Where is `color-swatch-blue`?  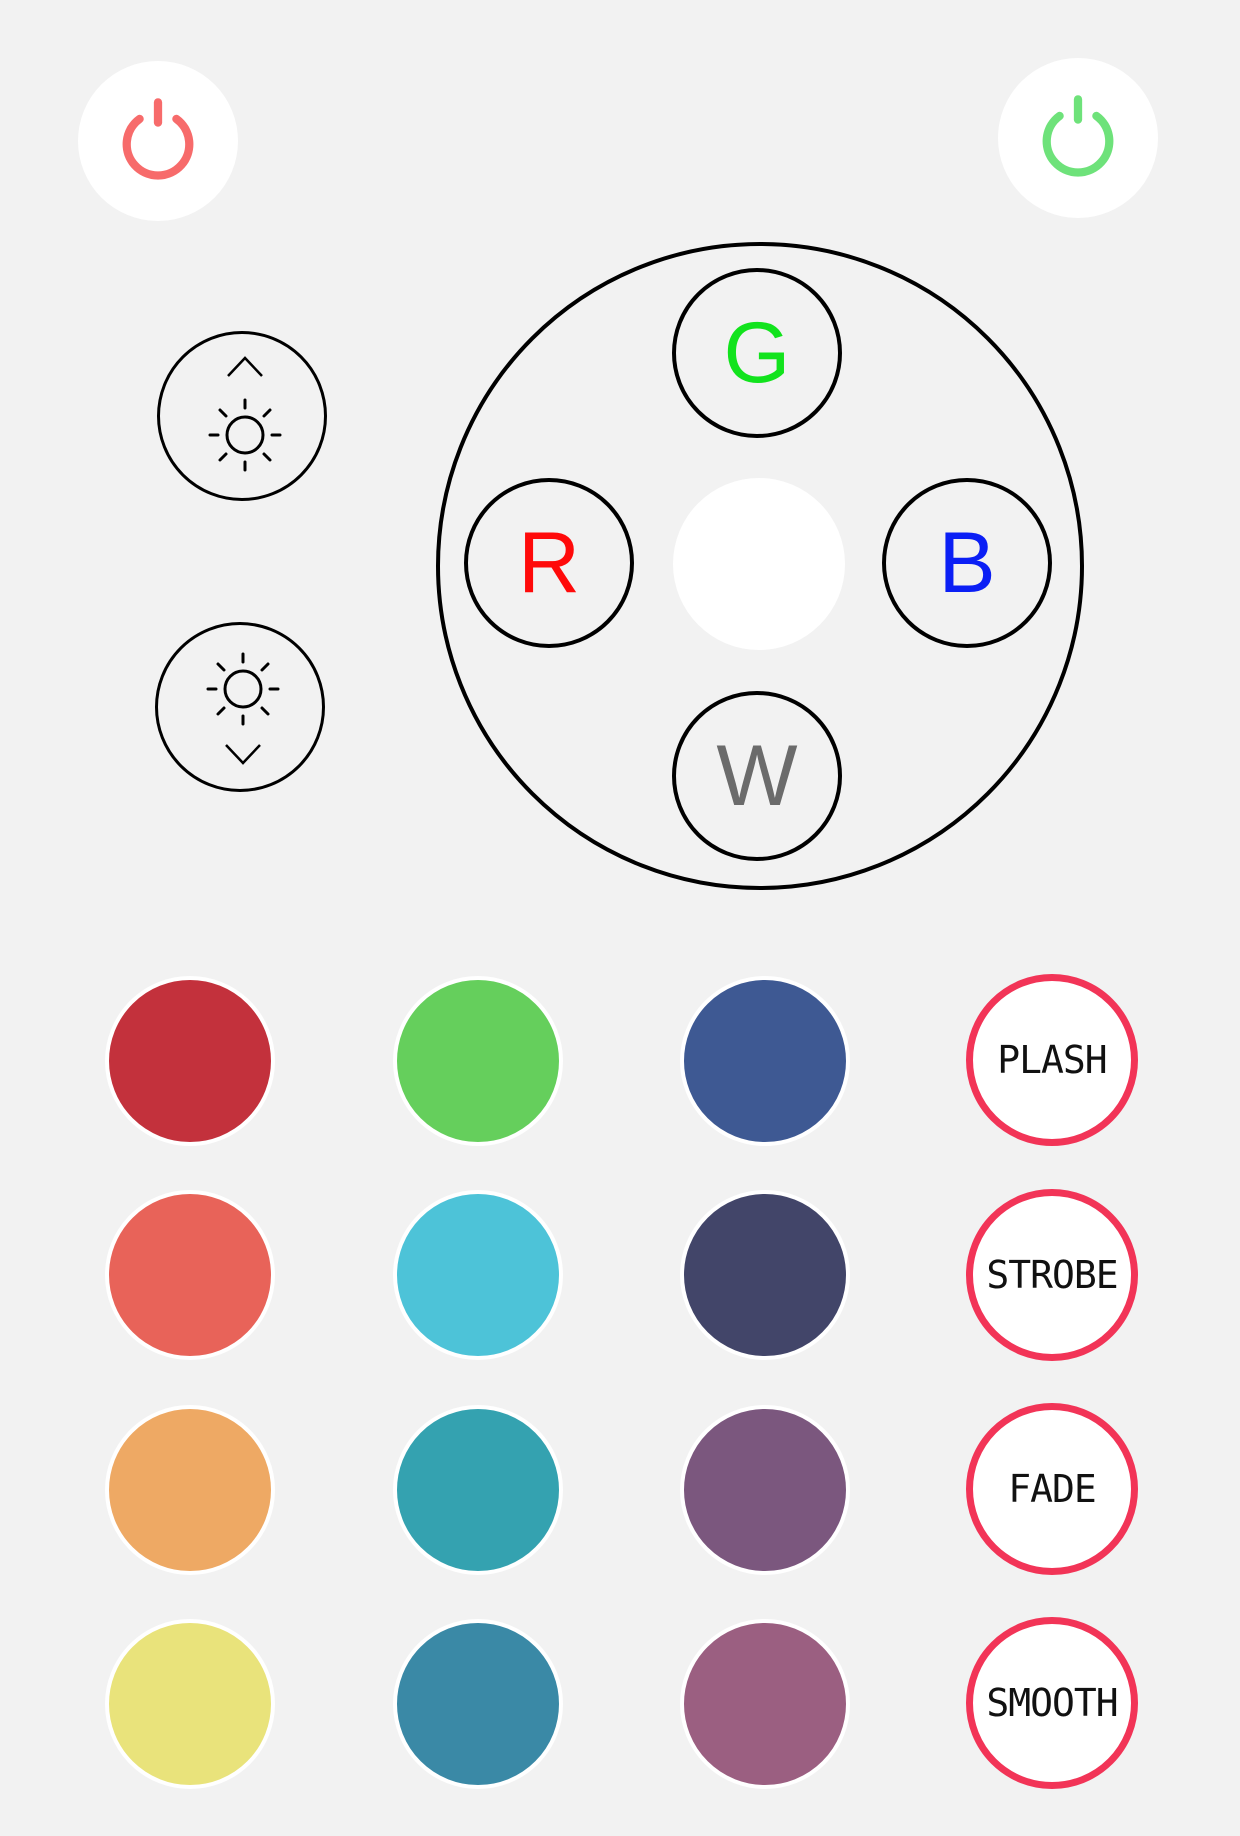
color-swatch-blue is located at coordinates (765, 1061).